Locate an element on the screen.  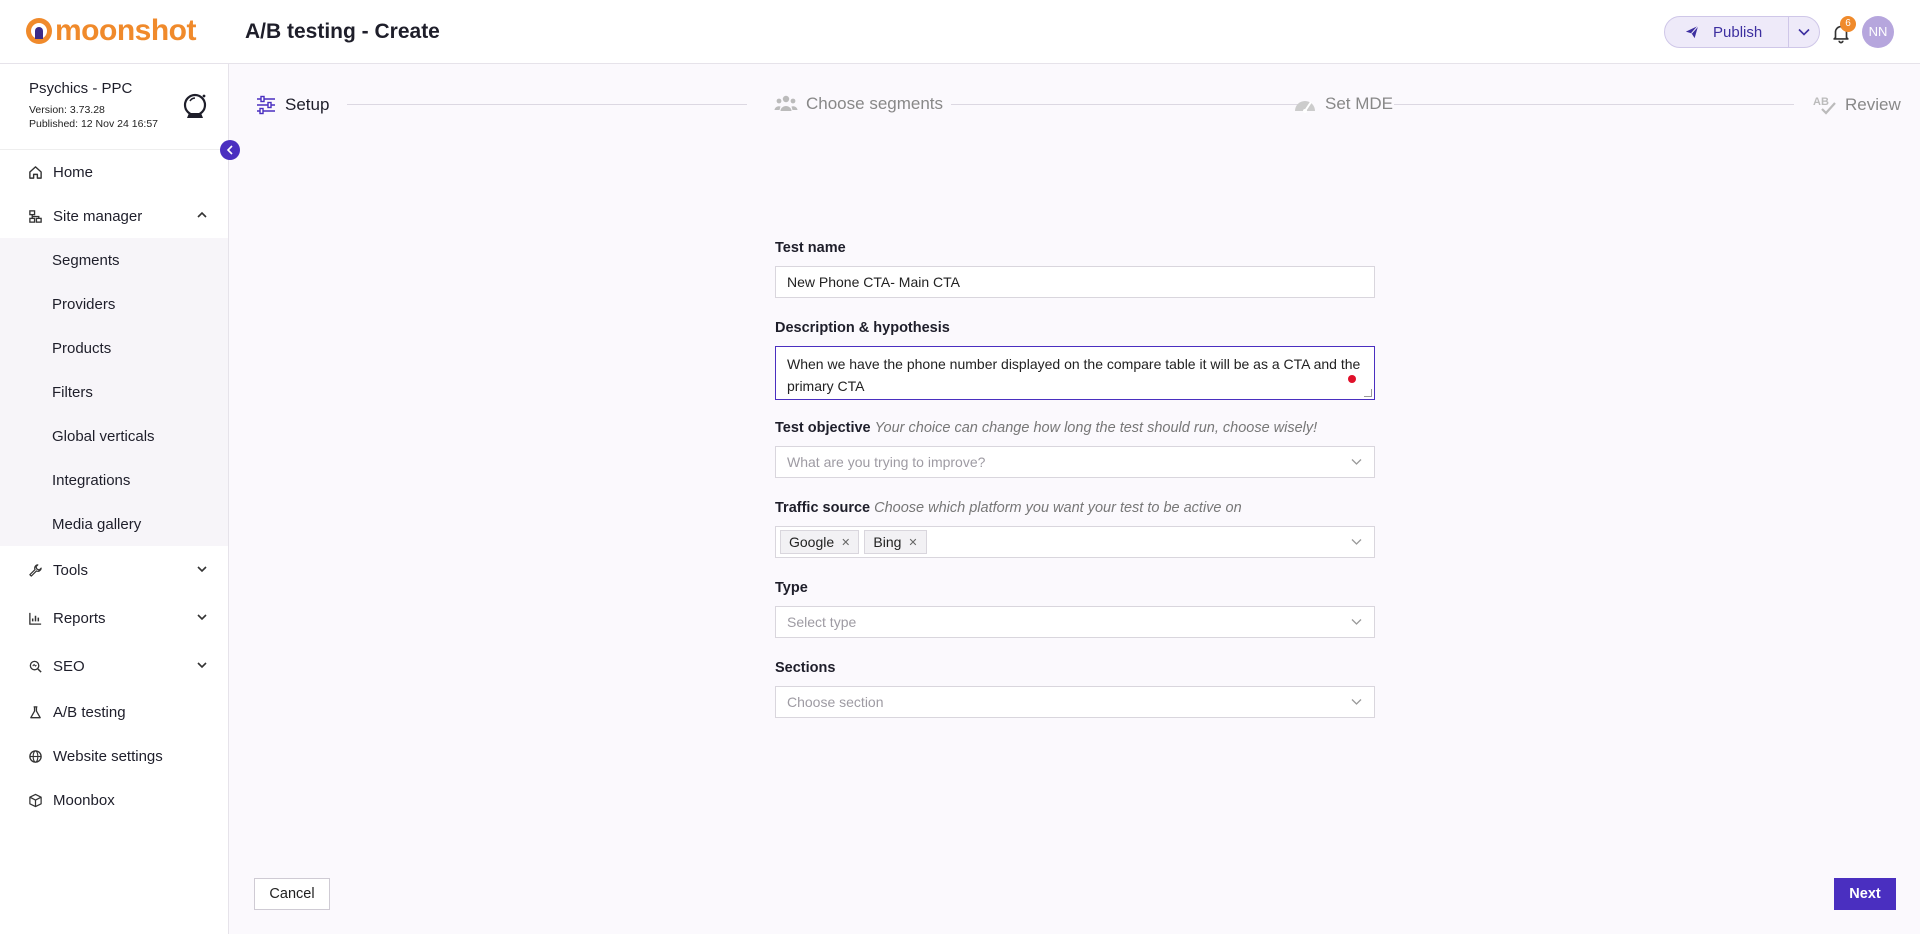
tag-label: Google is located at coordinates (812, 542).